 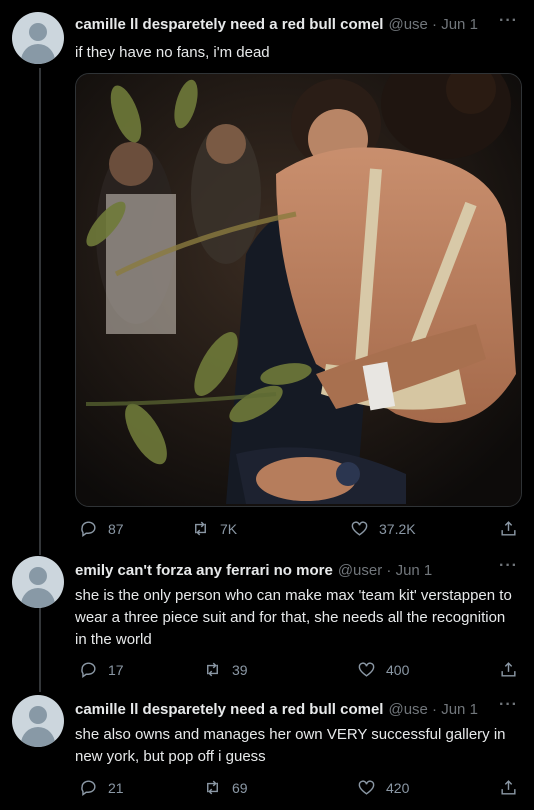 What do you see at coordinates (229, 528) in the screenshot?
I see `retweet-count: 7K` at bounding box center [229, 528].